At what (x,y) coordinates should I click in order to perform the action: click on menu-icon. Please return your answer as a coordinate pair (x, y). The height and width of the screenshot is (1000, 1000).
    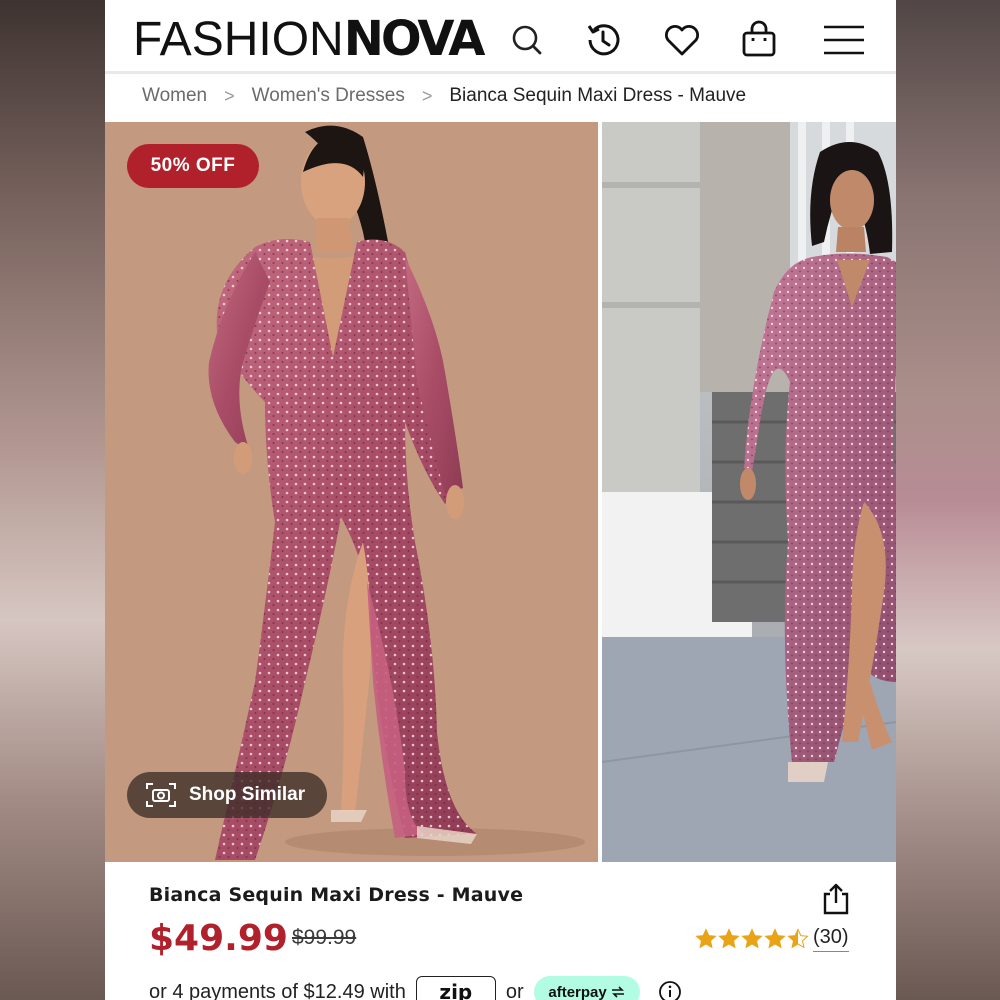
    Looking at the image, I should click on (844, 40).